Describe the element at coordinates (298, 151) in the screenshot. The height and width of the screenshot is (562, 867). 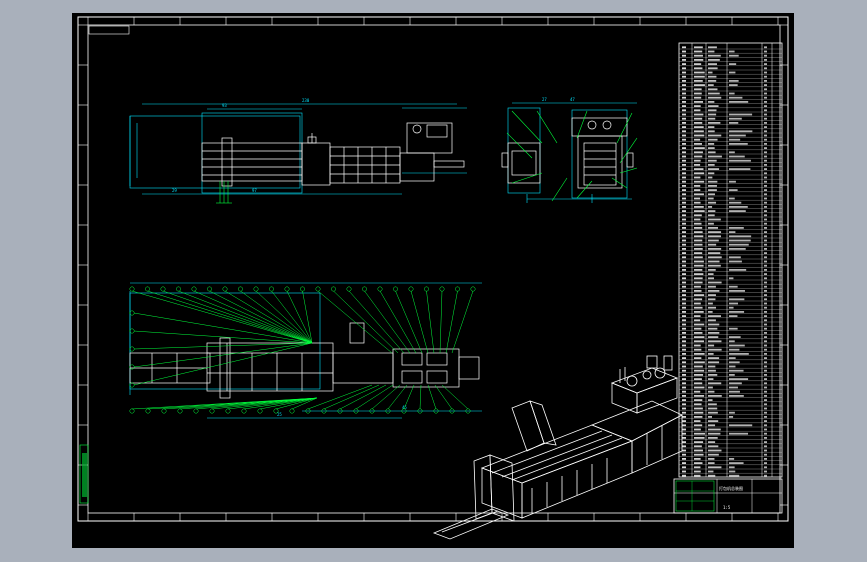
I see `front-elevation-view: 230 93 29 97` at that location.